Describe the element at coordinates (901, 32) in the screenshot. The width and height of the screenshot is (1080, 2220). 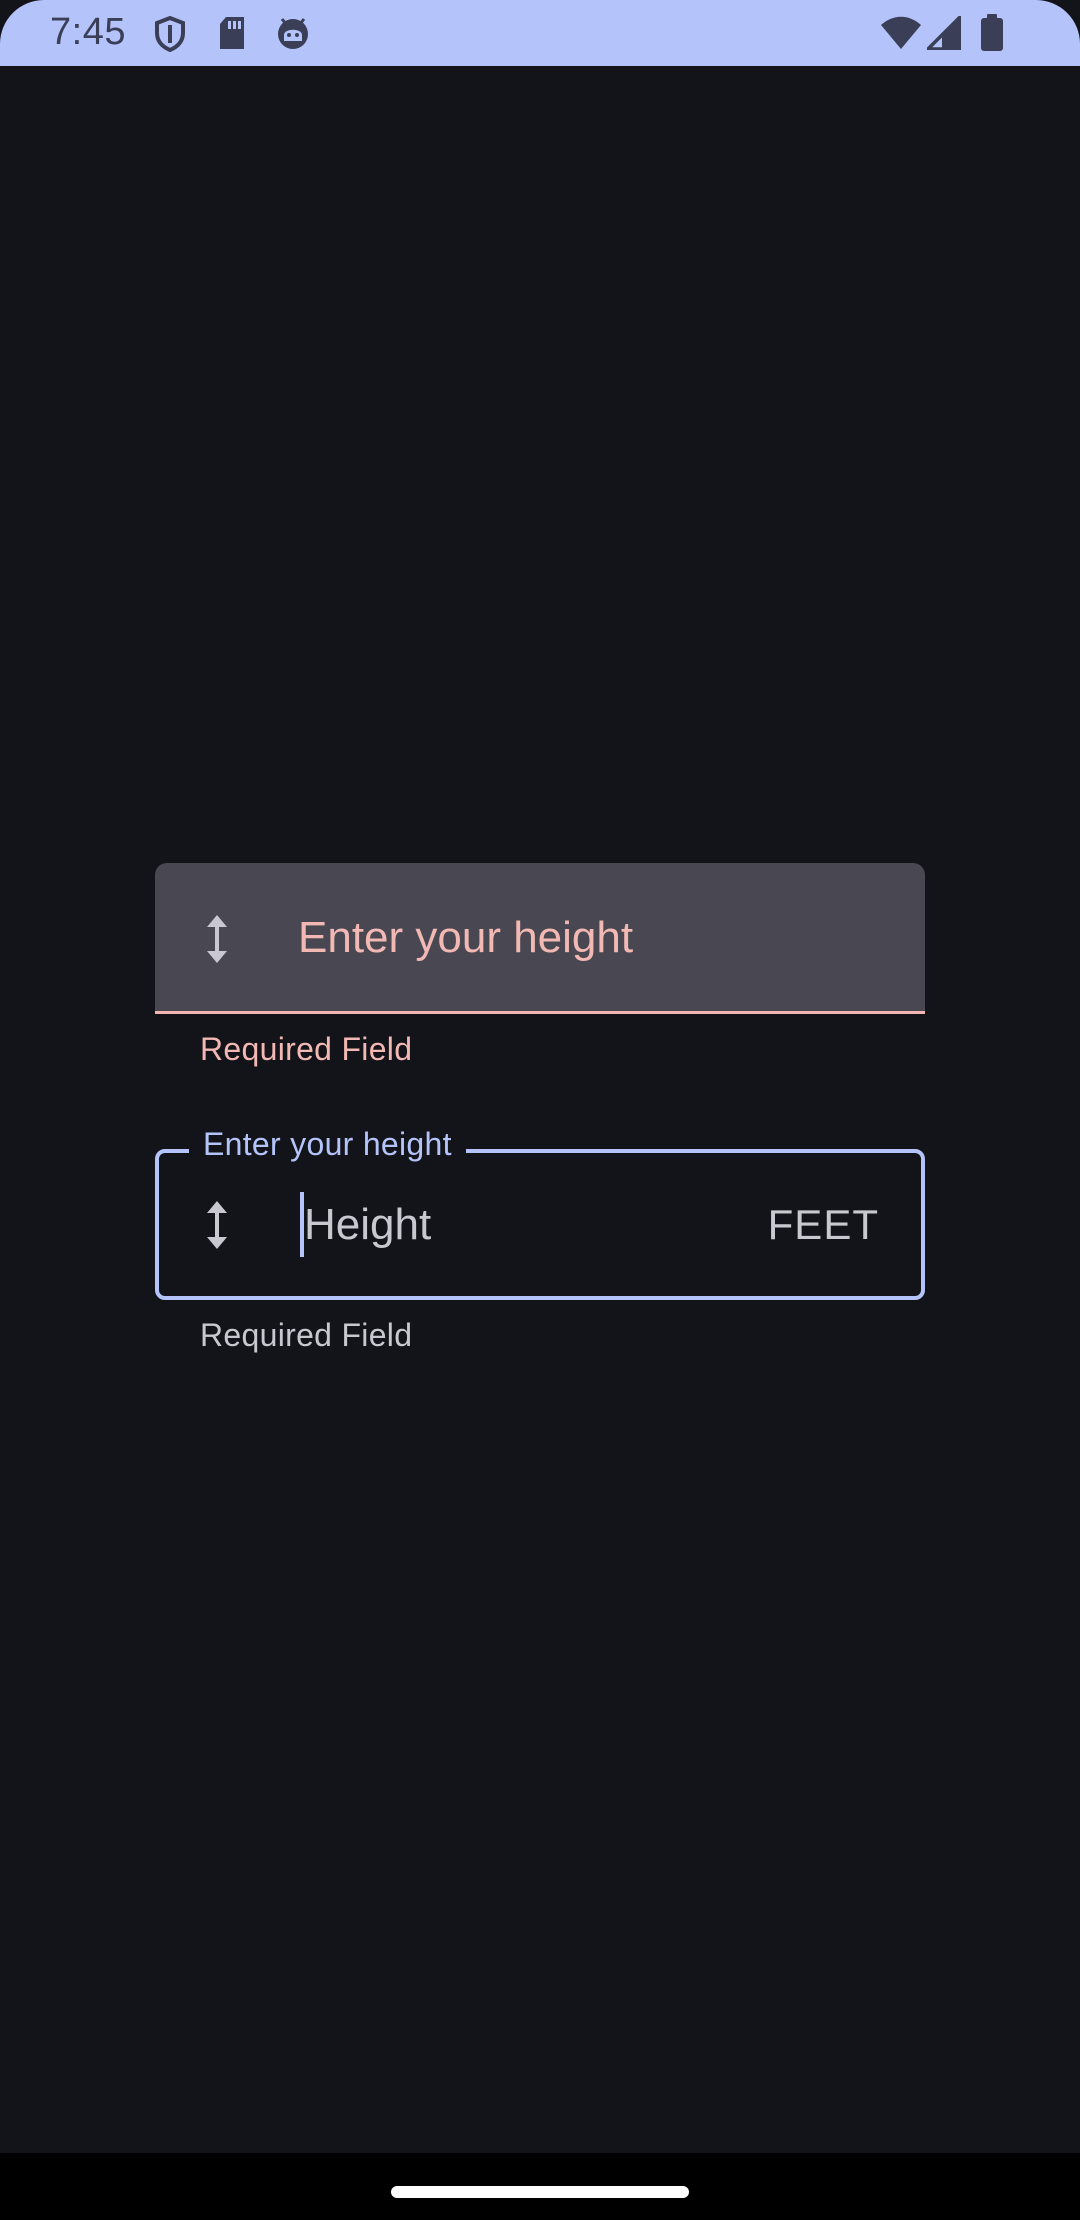
I see `wifi-icon` at that location.